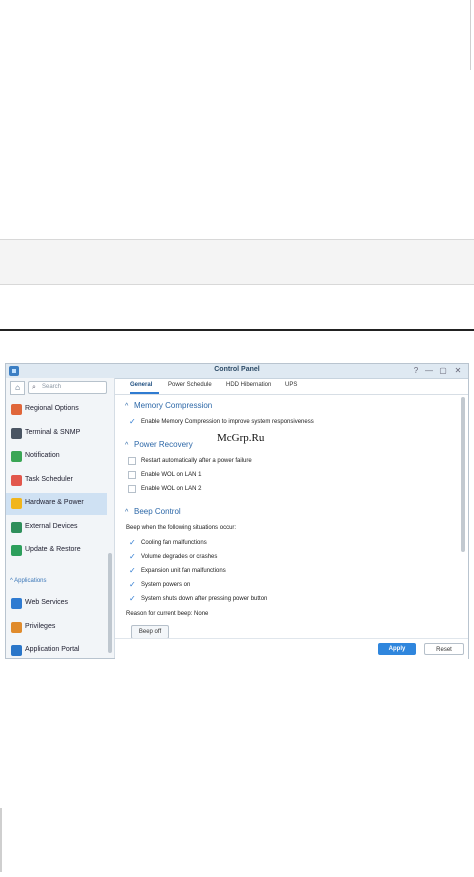 This screenshot has width=474, height=877. I want to click on sidebar-scrollbar, so click(110, 603).